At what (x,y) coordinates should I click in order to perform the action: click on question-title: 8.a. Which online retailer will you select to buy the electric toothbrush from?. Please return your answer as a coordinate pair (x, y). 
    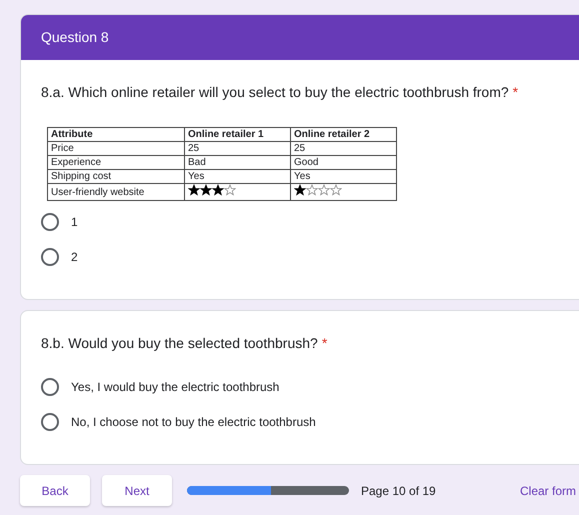
    Looking at the image, I should click on (275, 92).